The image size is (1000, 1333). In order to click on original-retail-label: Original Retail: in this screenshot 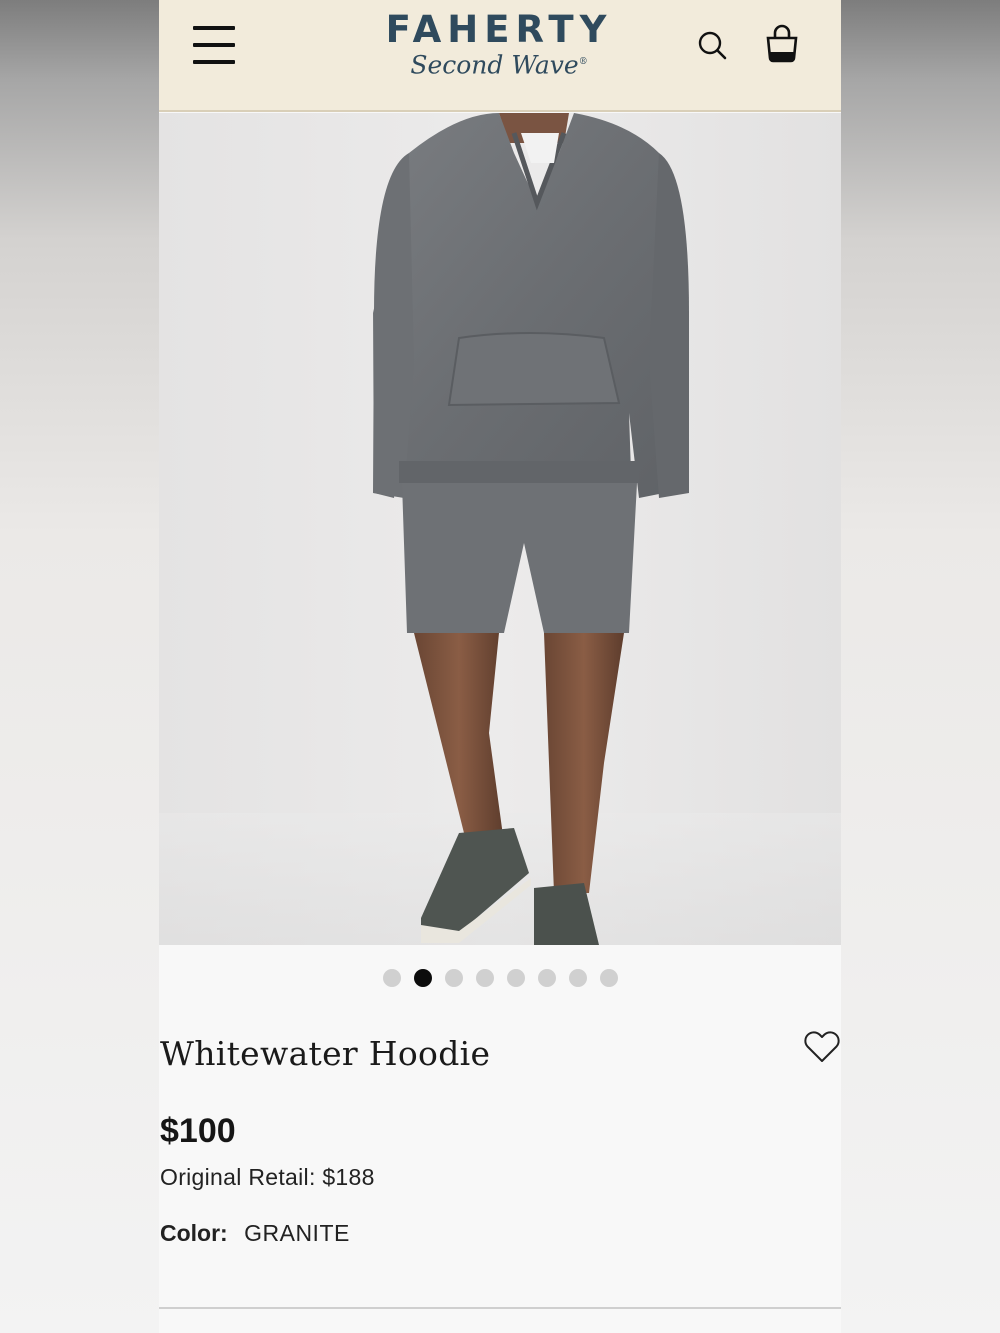, I will do `click(238, 1177)`.